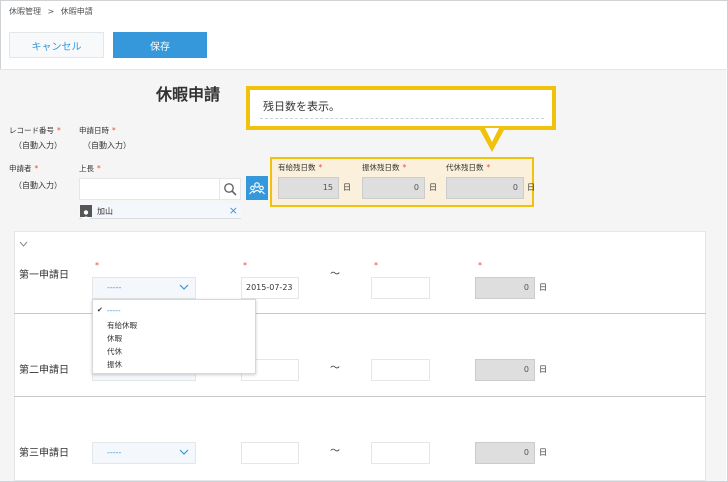  I want to click on apply-datetime-label: 申請日時 *, so click(97, 130).